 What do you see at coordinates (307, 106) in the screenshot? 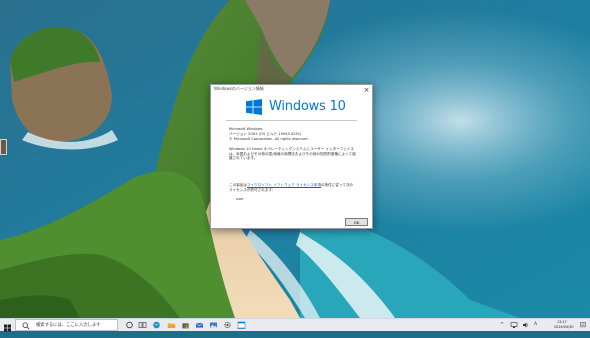
I see `windows-10-wordmark: Windows 10` at bounding box center [307, 106].